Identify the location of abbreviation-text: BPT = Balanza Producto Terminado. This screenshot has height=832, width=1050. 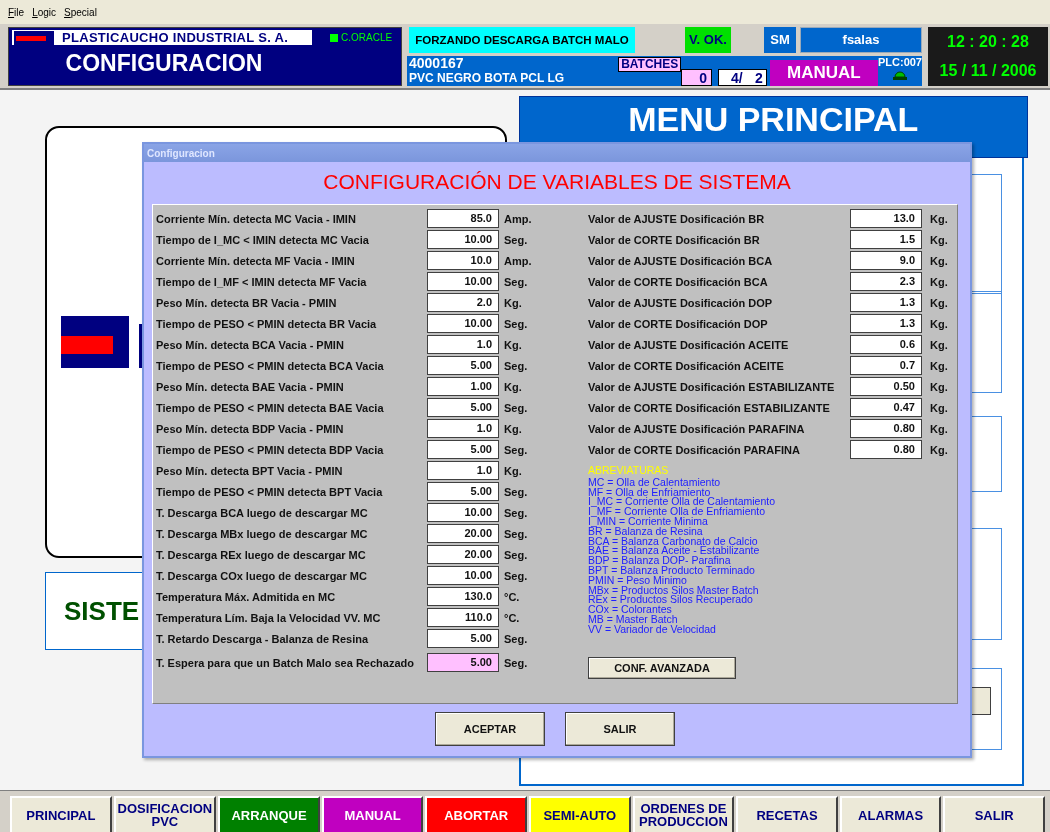
(672, 570).